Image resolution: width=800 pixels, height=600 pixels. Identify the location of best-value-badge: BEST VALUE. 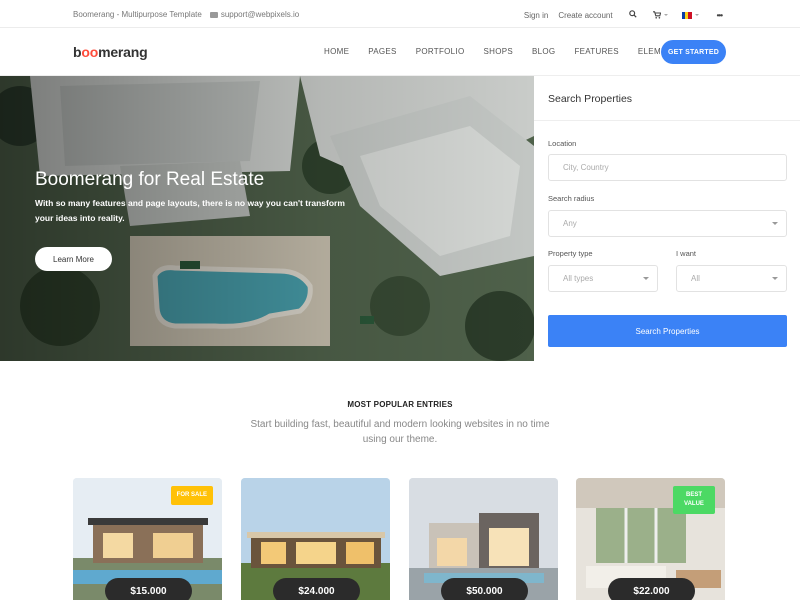
(694, 500).